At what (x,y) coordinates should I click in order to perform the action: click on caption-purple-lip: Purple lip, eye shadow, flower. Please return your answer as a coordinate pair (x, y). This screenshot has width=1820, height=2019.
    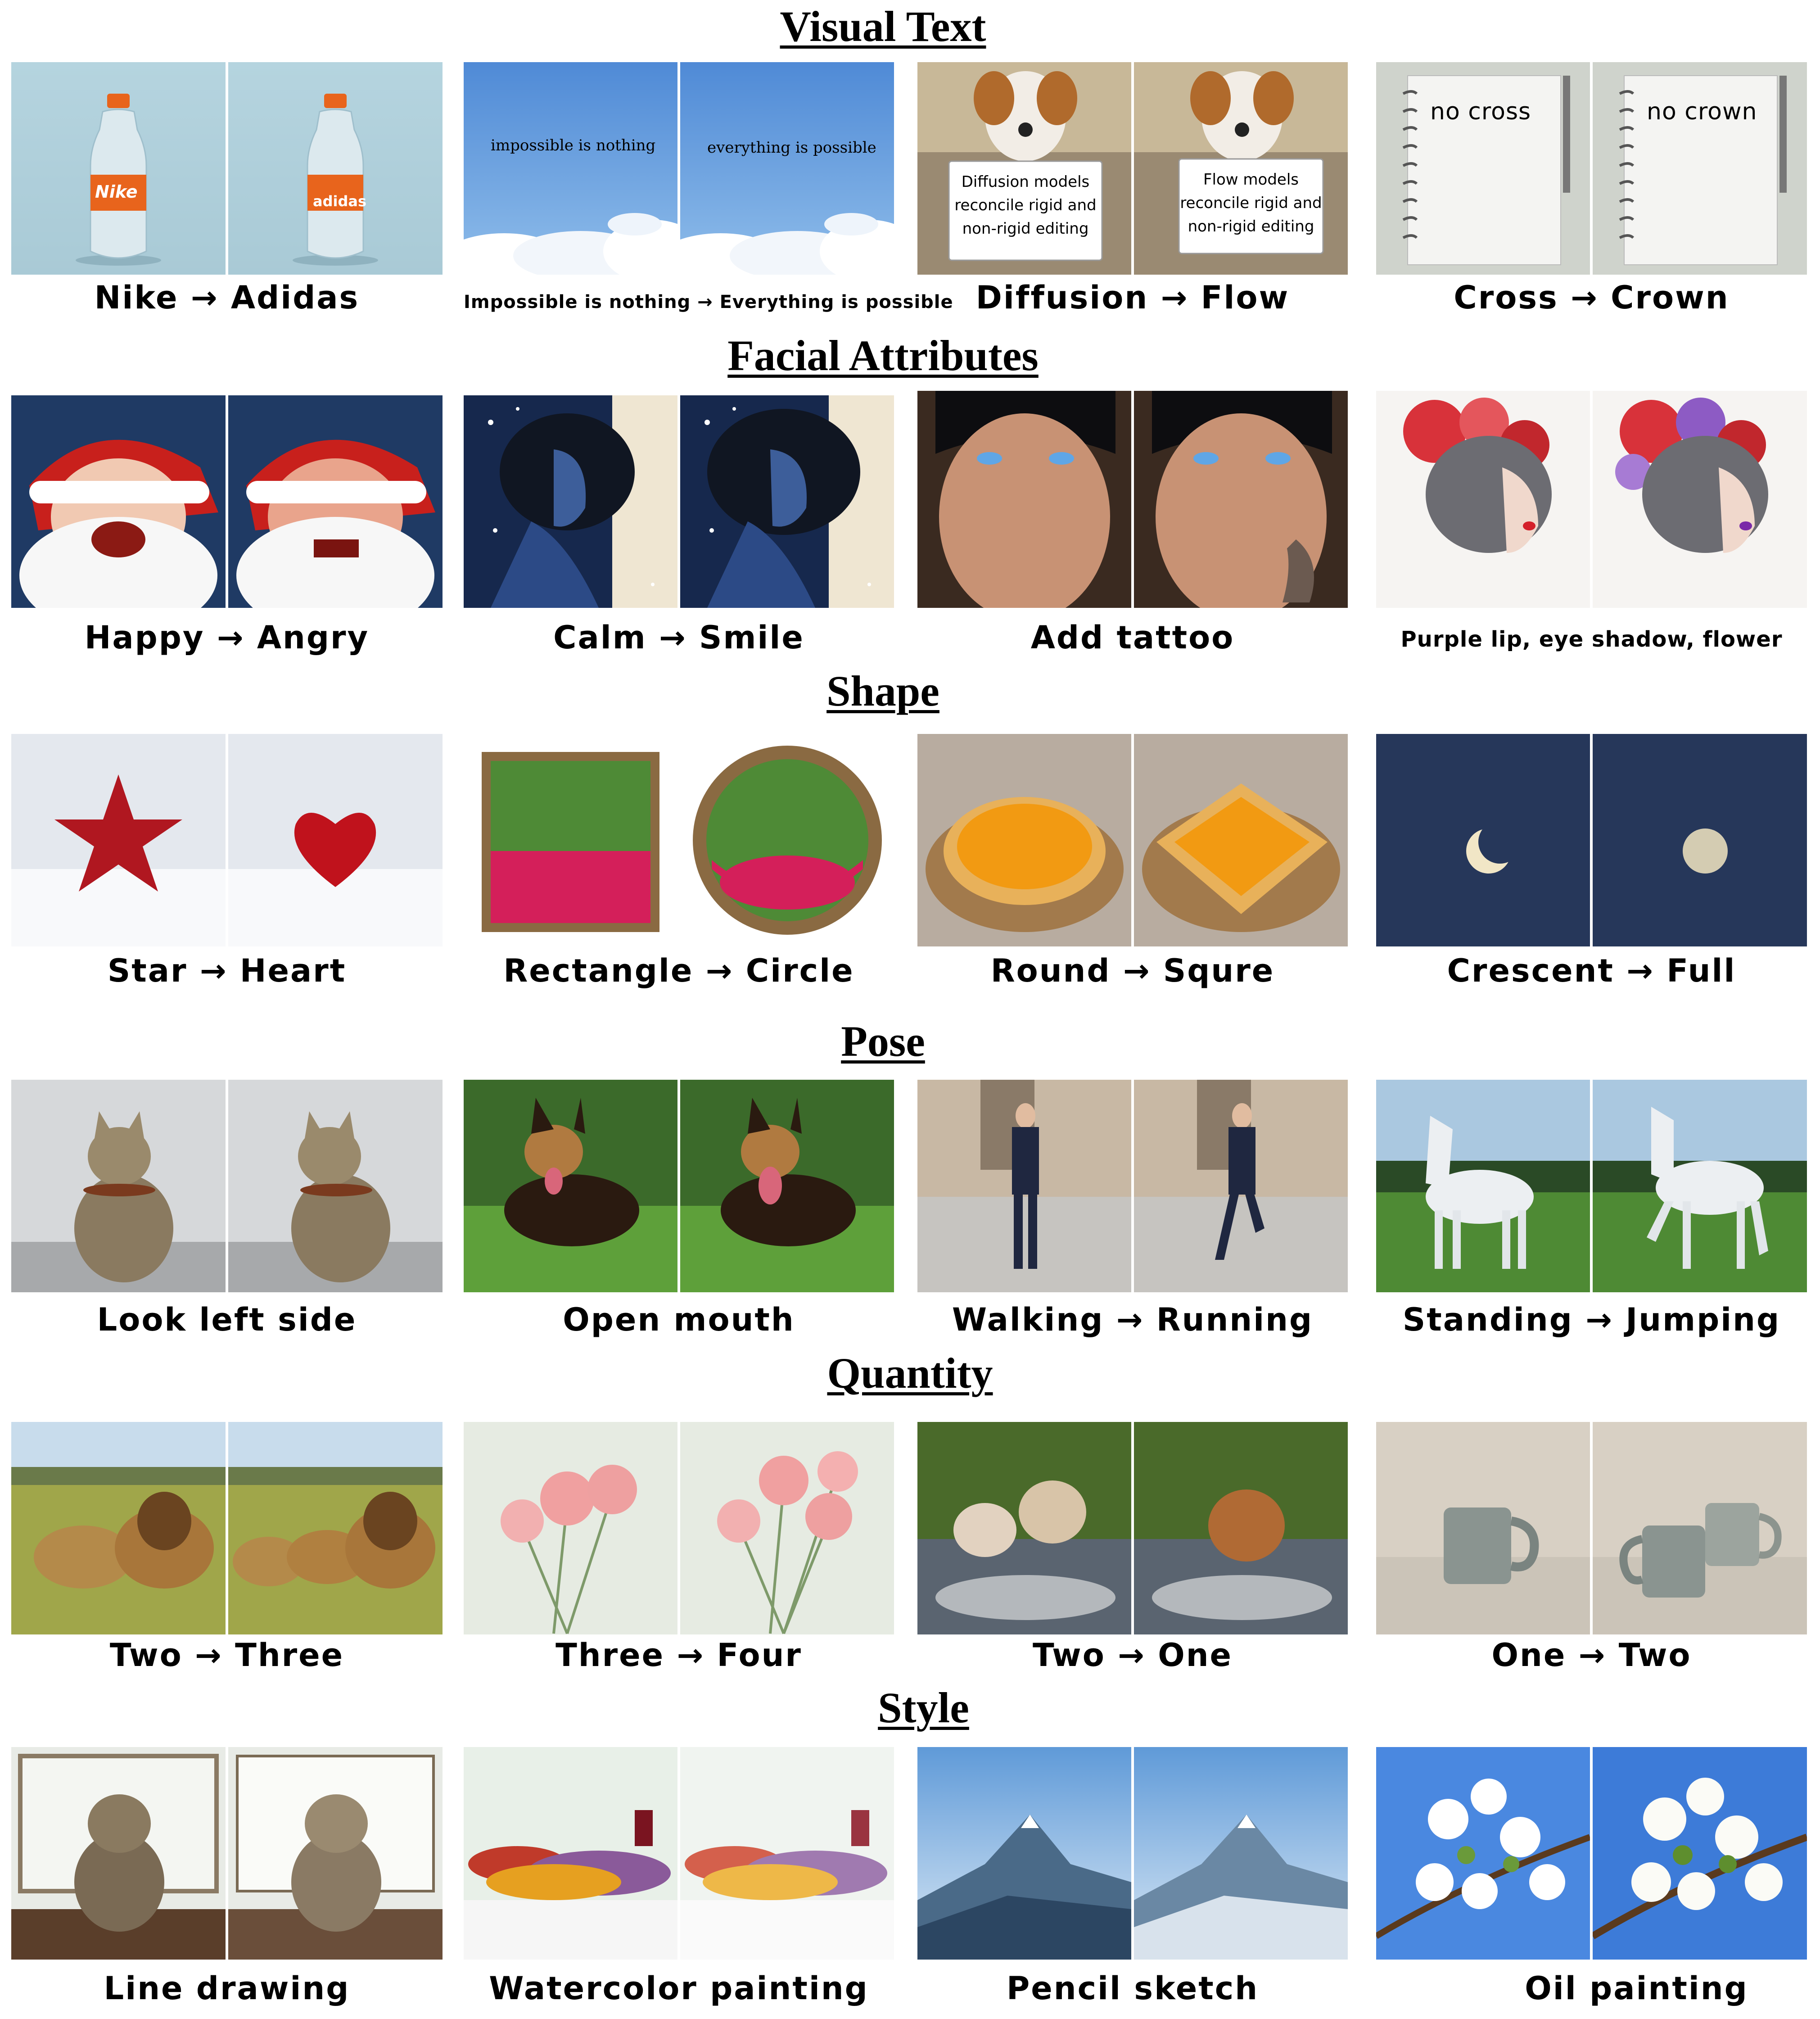
    Looking at the image, I should click on (1591, 639).